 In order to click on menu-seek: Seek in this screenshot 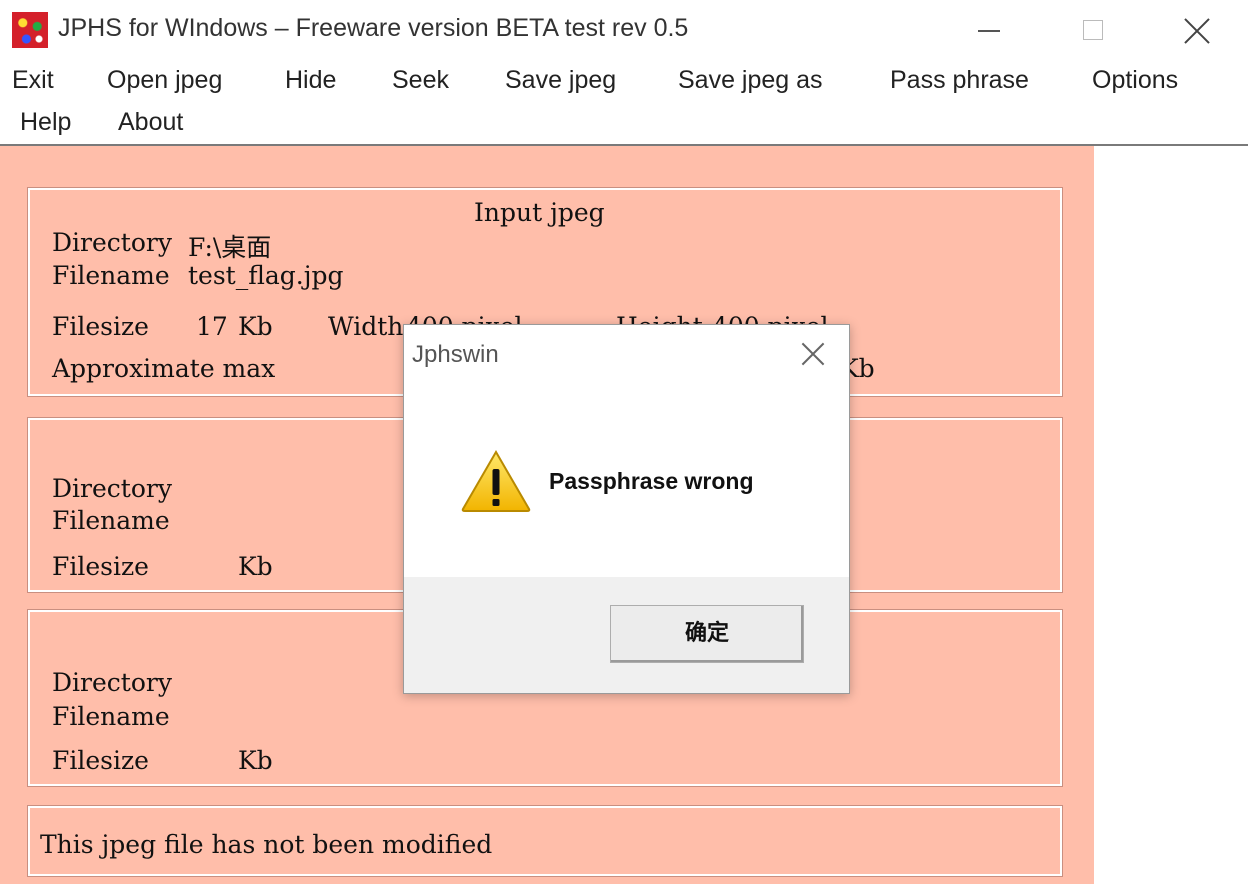, I will do `click(420, 80)`.